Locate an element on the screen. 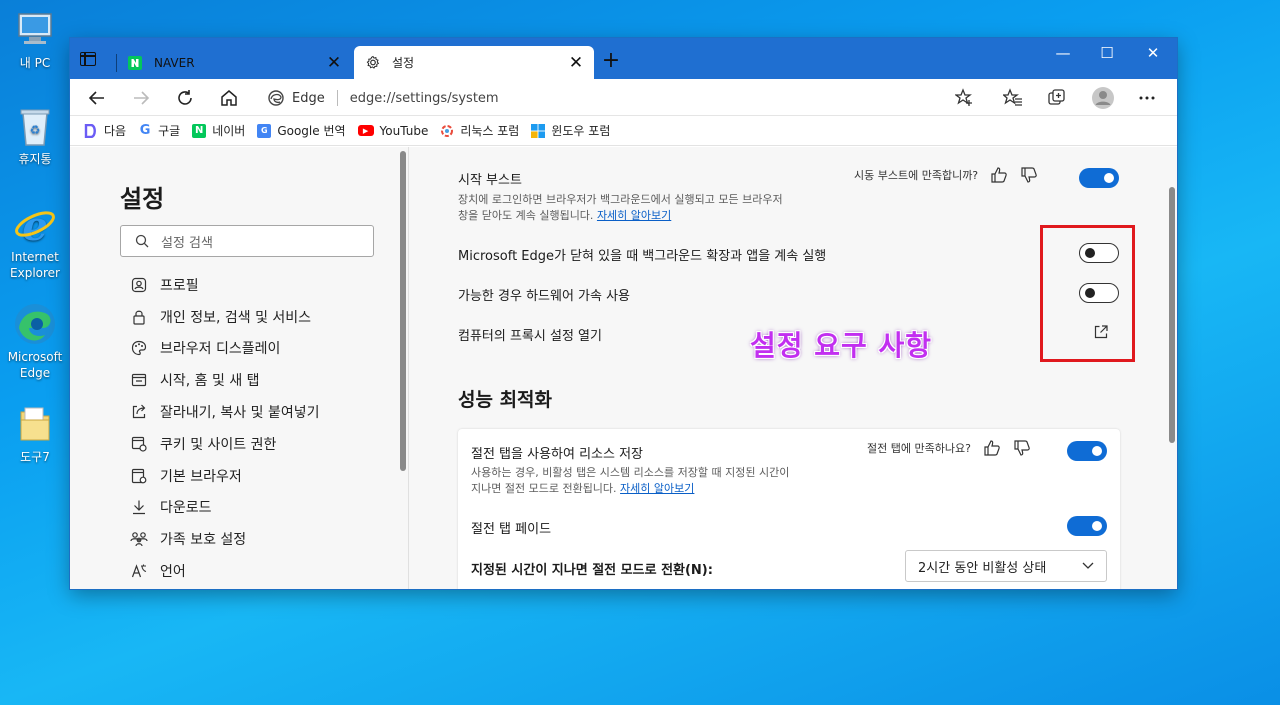 This screenshot has width=1280, height=705. sidebar-item-profile: 프로필 is located at coordinates (224, 285).